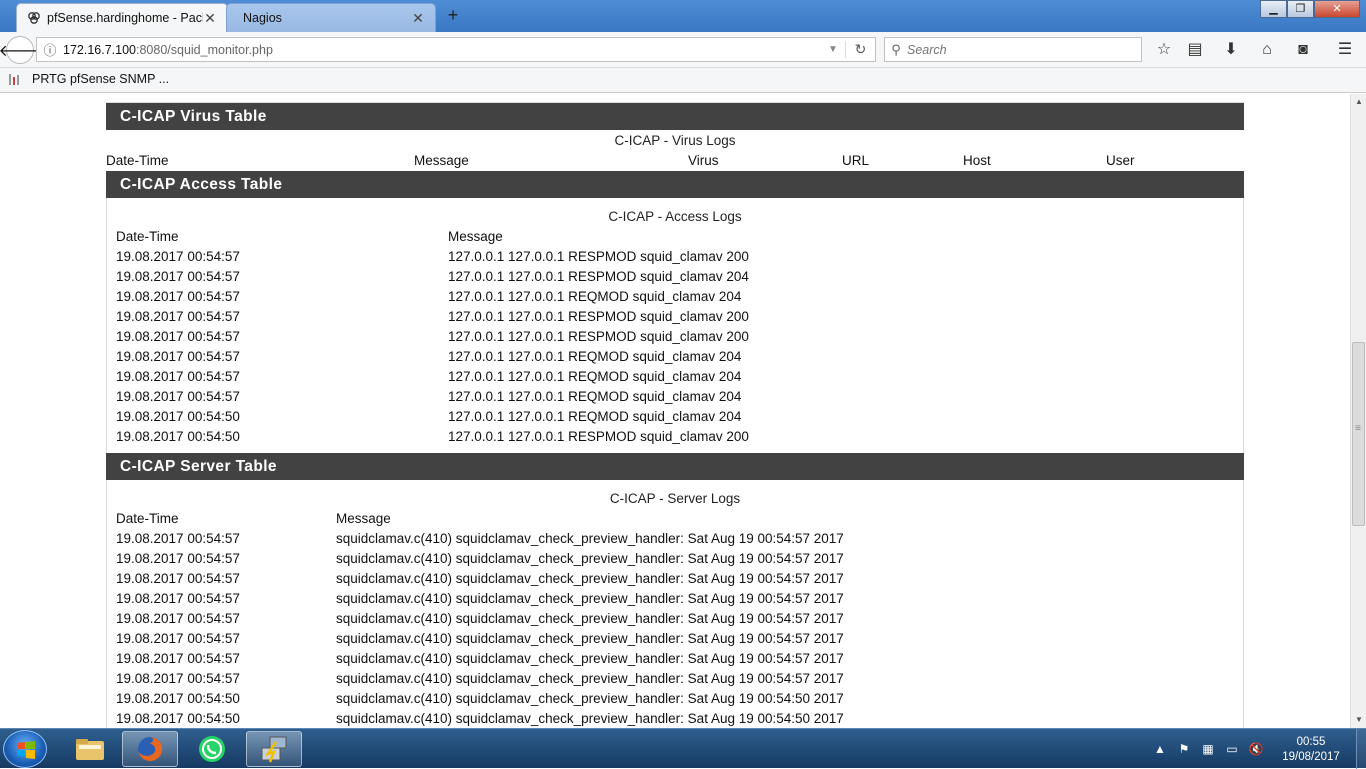 The width and height of the screenshot is (1366, 769). I want to click on virus-col-host: Host, so click(977, 160).